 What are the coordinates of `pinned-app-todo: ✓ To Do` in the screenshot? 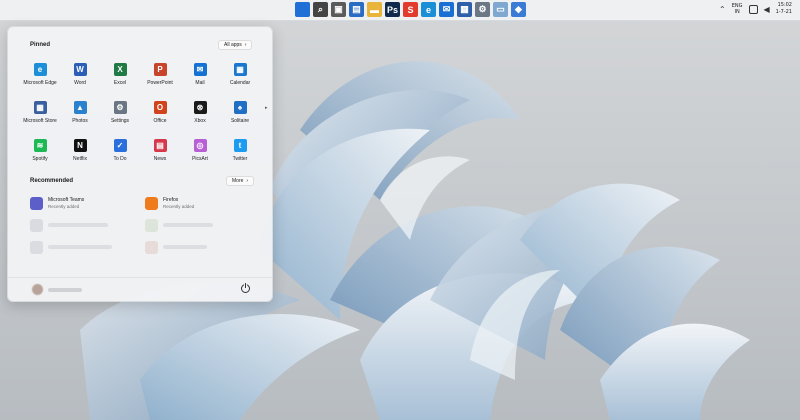 It's located at (120, 154).